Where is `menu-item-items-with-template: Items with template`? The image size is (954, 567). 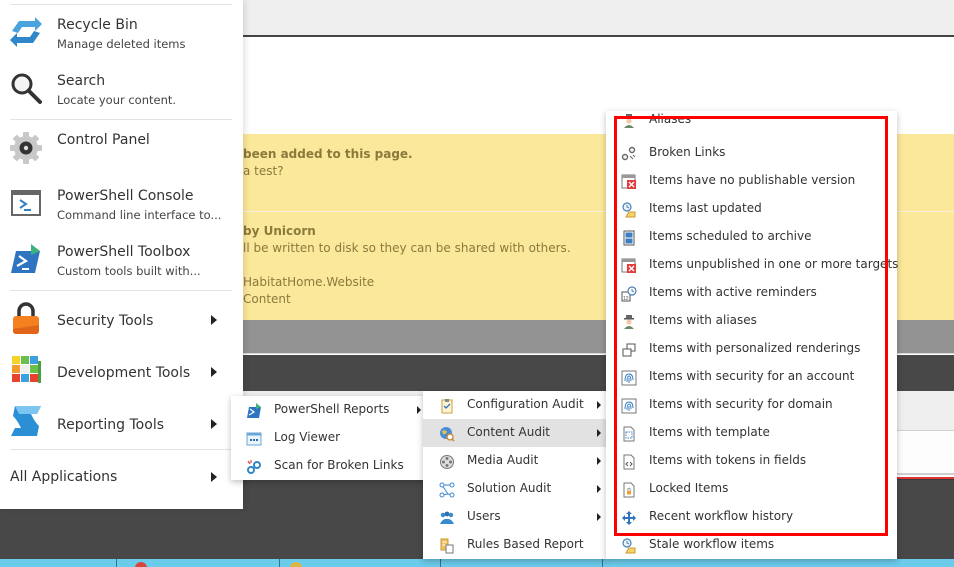 menu-item-items-with-template: Items with template is located at coordinates (751, 433).